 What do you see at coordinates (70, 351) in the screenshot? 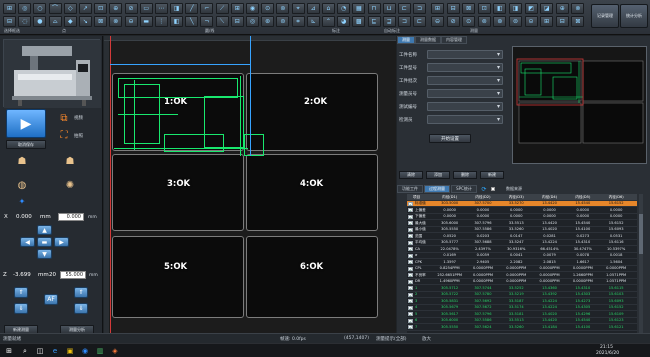
I see `file-explorer-icon: ▣` at bounding box center [70, 351].